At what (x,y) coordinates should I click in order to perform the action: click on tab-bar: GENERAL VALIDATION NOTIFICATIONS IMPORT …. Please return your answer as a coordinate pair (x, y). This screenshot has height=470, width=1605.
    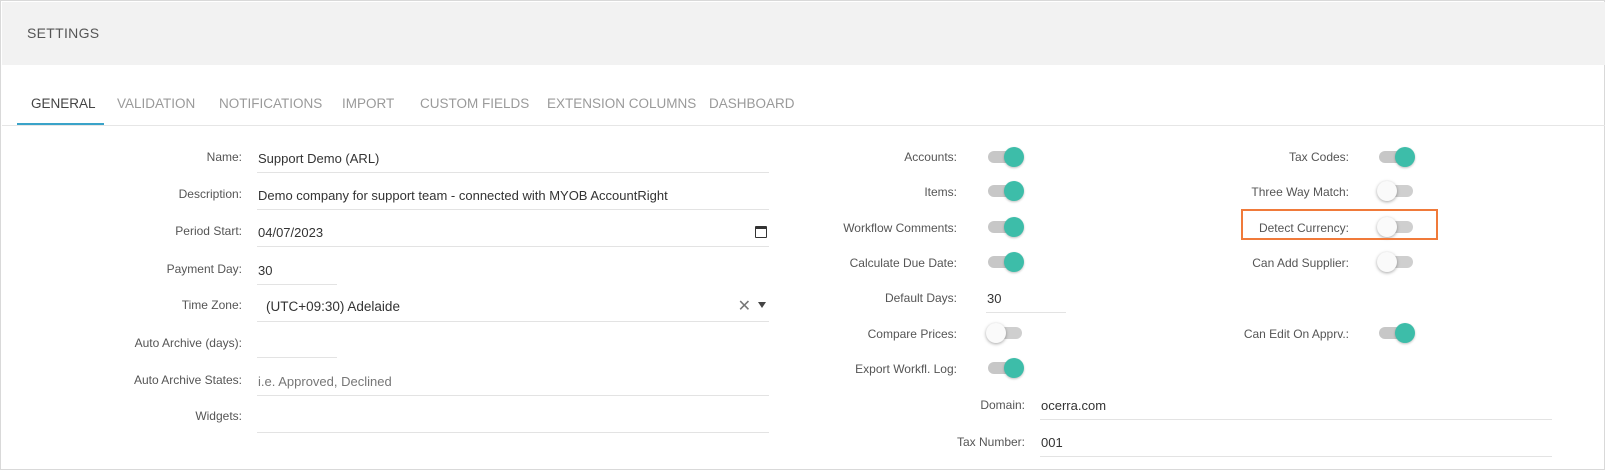
    Looking at the image, I should click on (803, 95).